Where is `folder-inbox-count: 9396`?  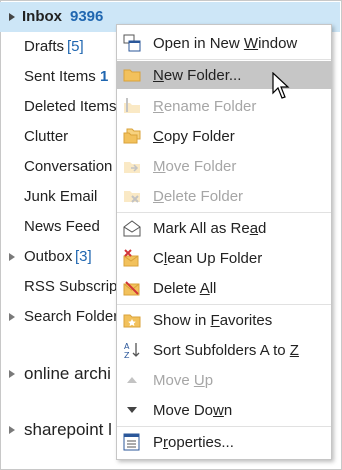
folder-inbox-count: 9396 is located at coordinates (87, 16).